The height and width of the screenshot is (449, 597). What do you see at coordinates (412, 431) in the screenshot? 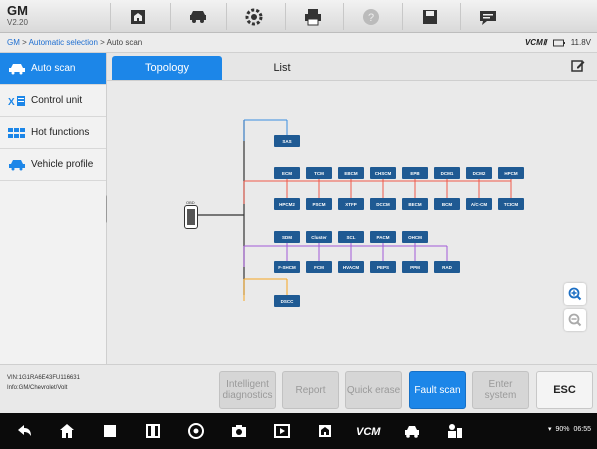
I see `vehicle-icon` at bounding box center [412, 431].